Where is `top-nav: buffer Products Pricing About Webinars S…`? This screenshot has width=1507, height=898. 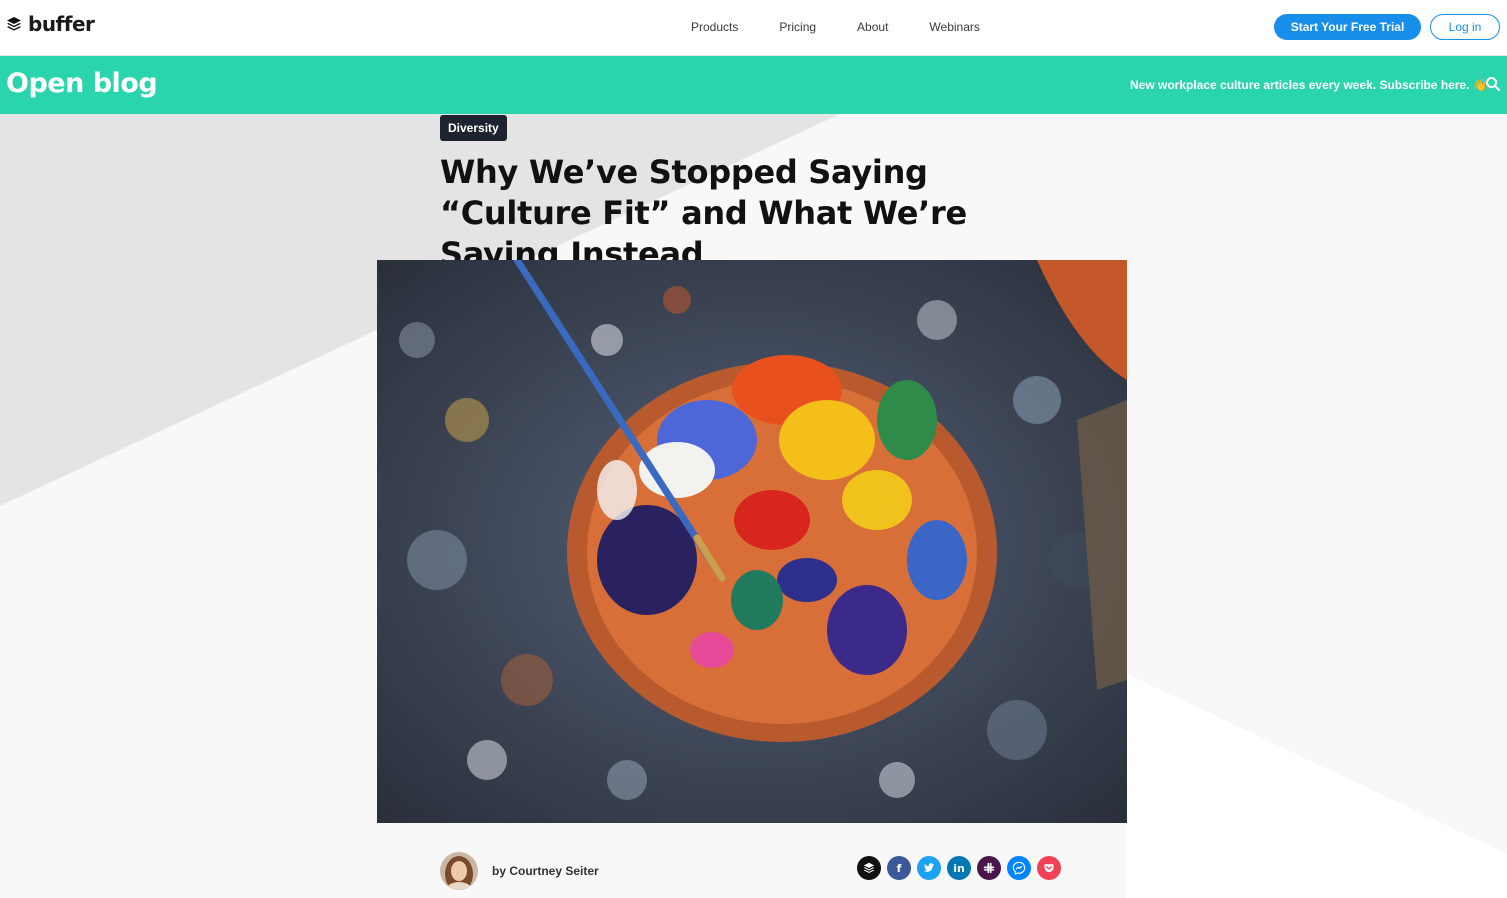
top-nav: buffer Products Pricing About Webinars S… is located at coordinates (753, 28).